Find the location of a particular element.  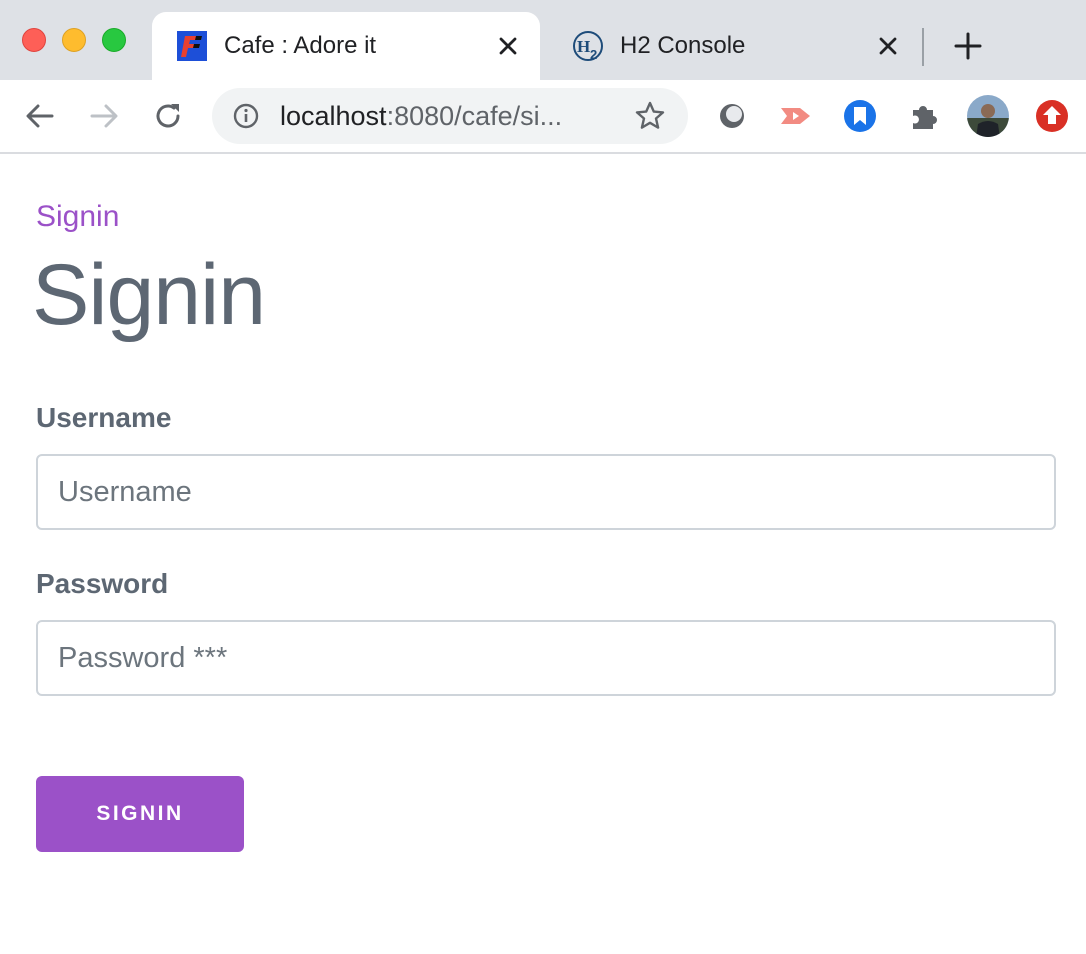

password-label: Password is located at coordinates (102, 583).